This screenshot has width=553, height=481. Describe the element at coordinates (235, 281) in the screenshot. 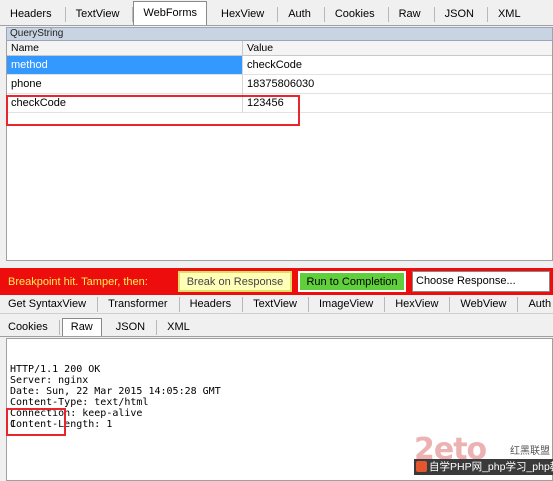

I see `break-on-response-button: Break on Response` at that location.